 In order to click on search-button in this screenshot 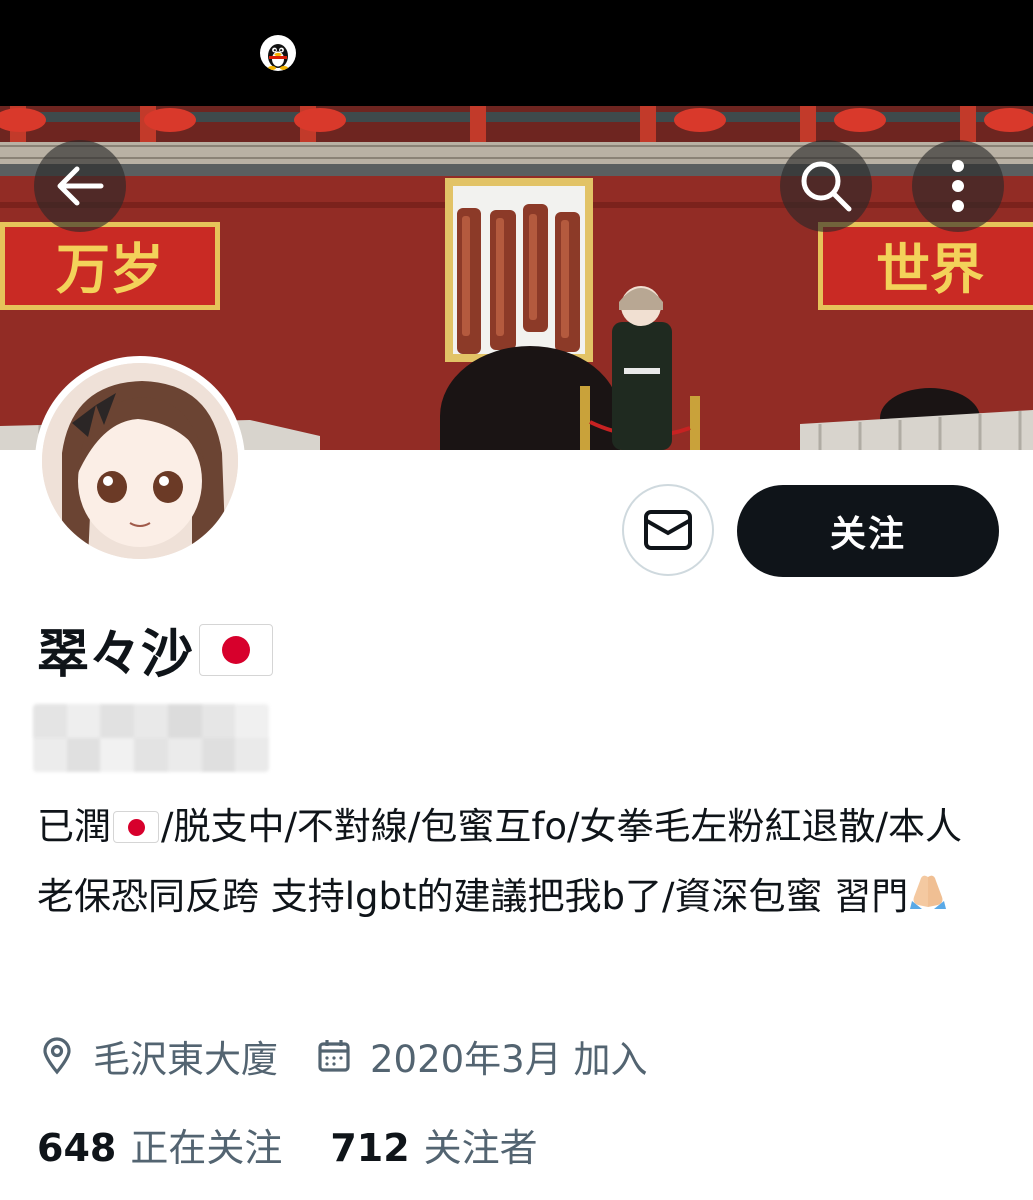, I will do `click(826, 186)`.